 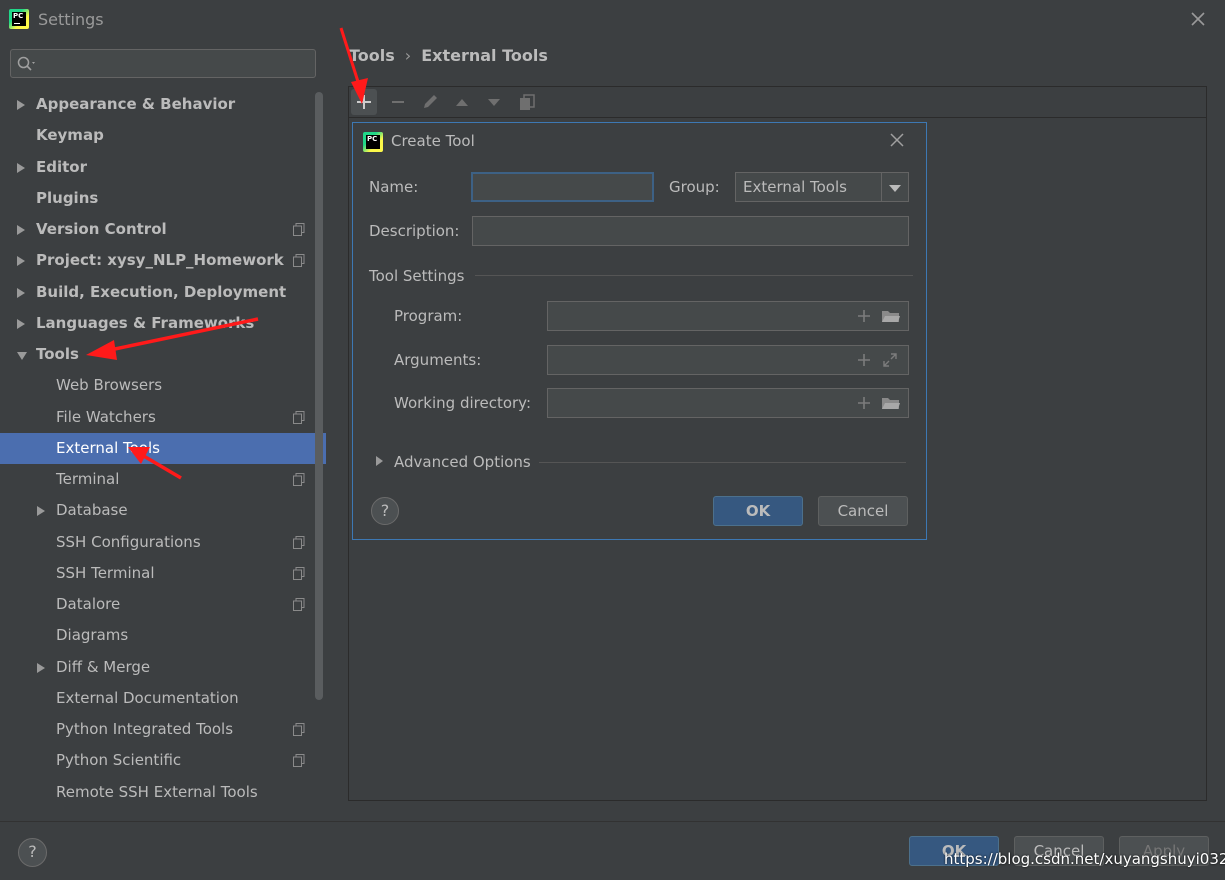 What do you see at coordinates (172, 338) in the screenshot?
I see `annotation-arrow-tools` at bounding box center [172, 338].